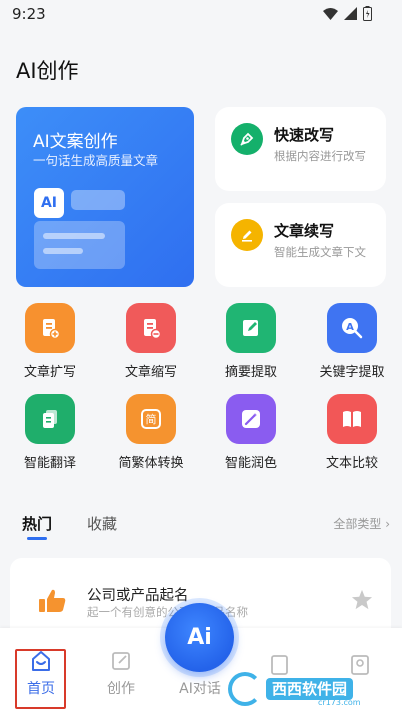 The height and width of the screenshot is (715, 402). I want to click on tab-favorites: 收藏, so click(102, 523).